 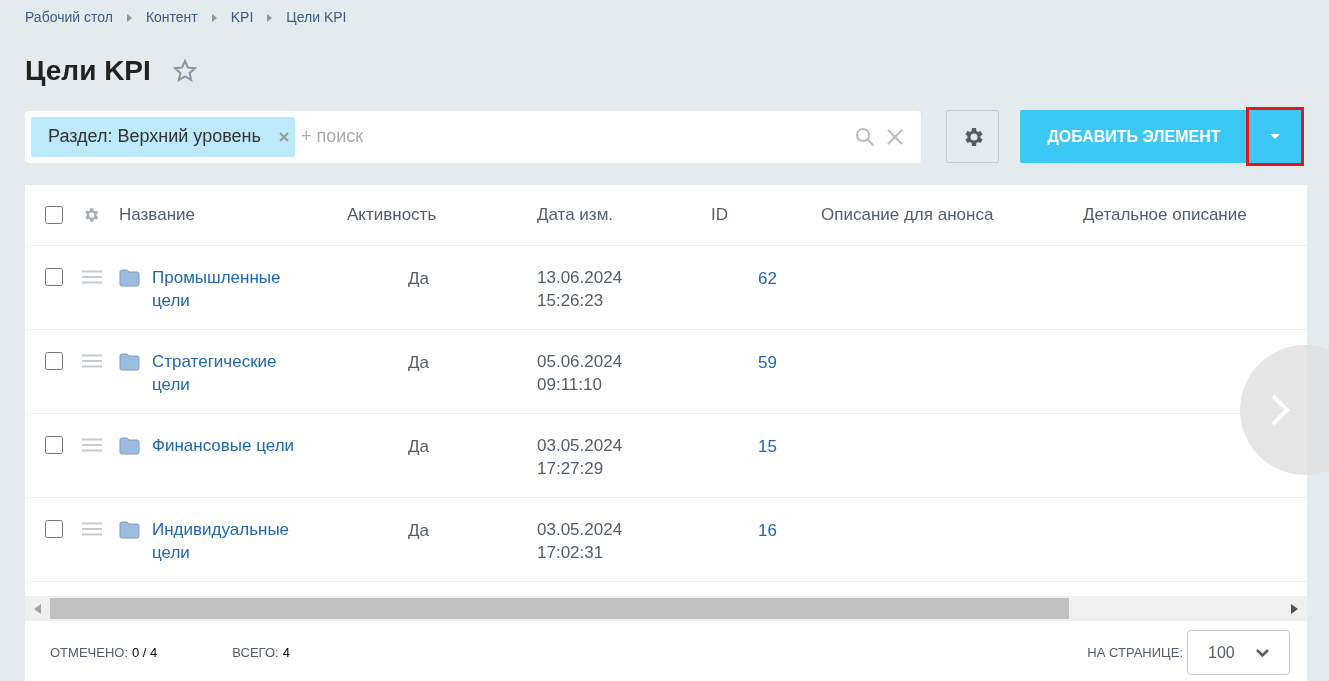 I want to click on settings-button, so click(x=972, y=136).